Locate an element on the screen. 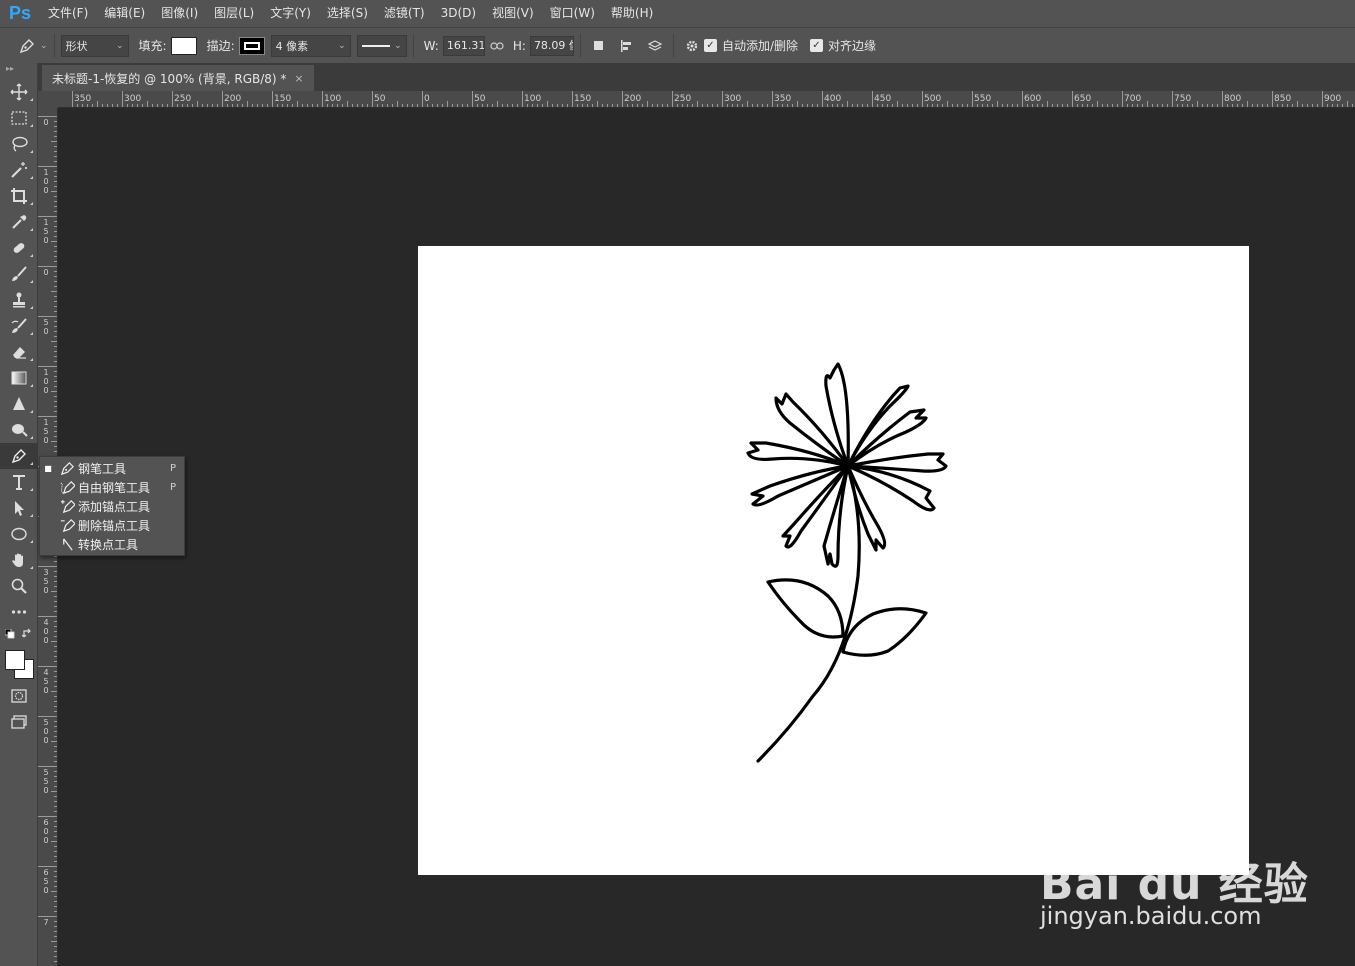 The image size is (1355, 966). align-edges-label: 对齐边缘 is located at coordinates (851, 46).